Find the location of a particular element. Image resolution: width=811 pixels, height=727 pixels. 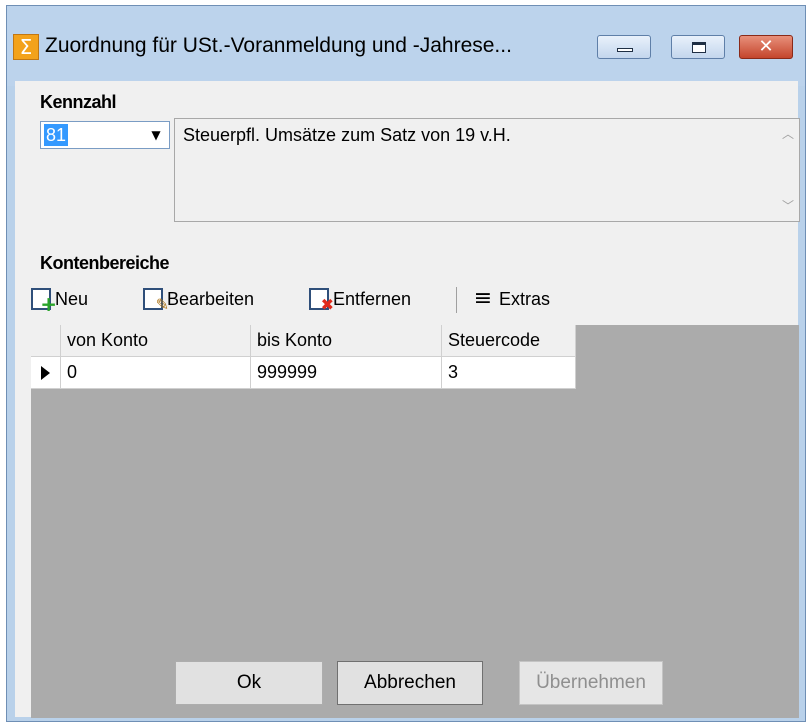

ok-button: Ok is located at coordinates (249, 683).